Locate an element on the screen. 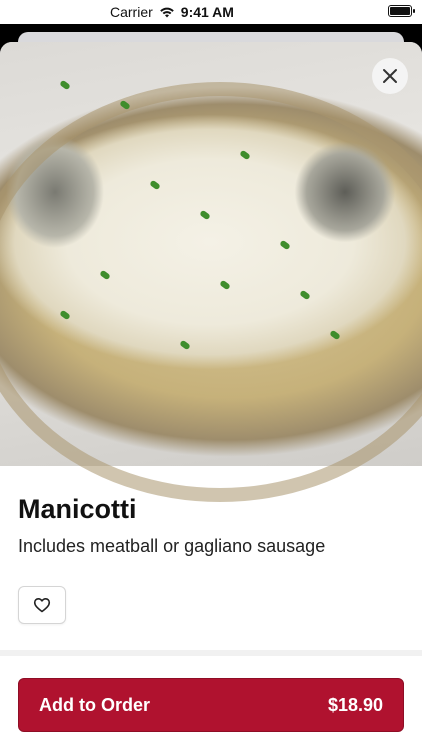 This screenshot has height=750, width=422. battery-icon is located at coordinates (401, 11).